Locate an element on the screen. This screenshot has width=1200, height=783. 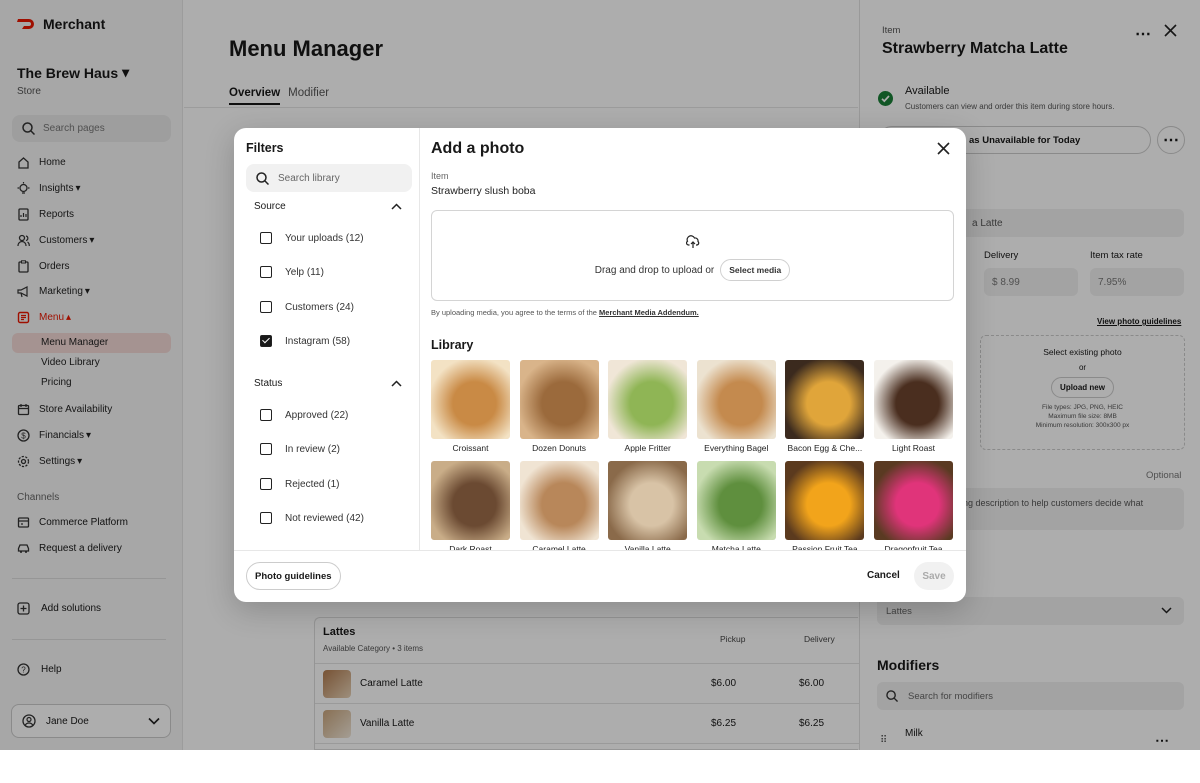
library-photo-tile: Passion Fruit Tea is located at coordinates (825, 505).